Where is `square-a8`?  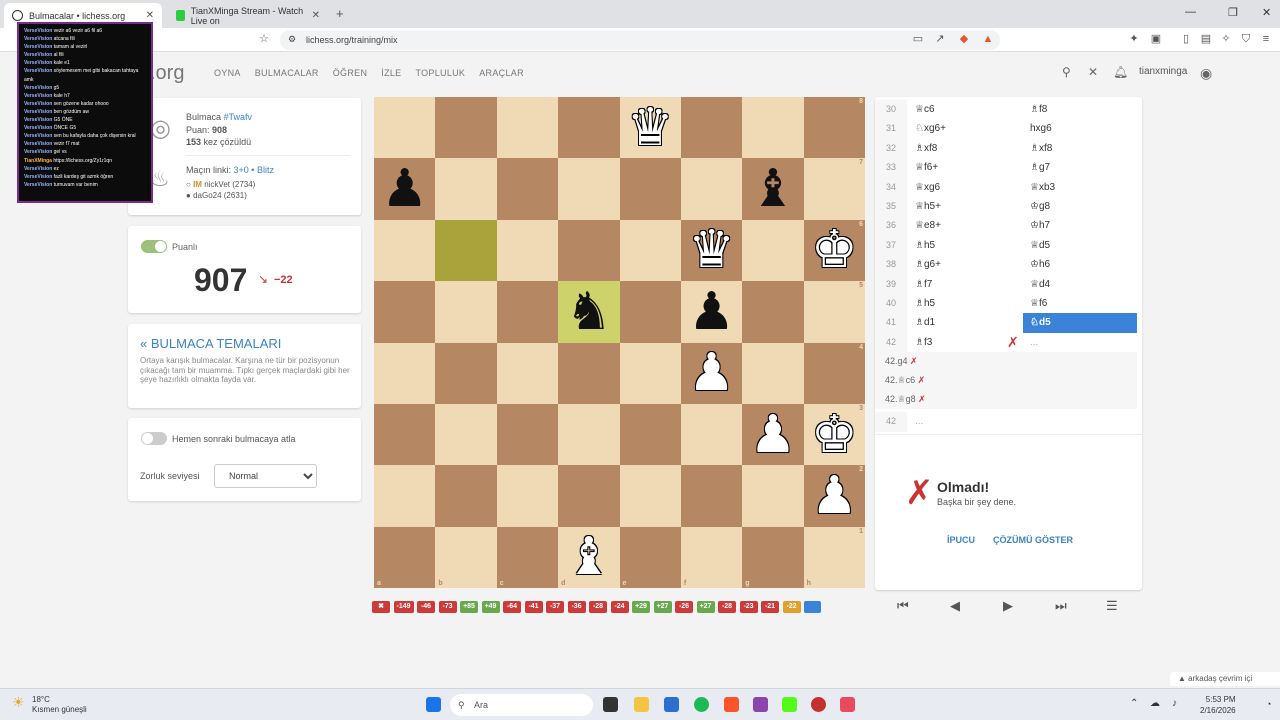 square-a8 is located at coordinates (405, 128).